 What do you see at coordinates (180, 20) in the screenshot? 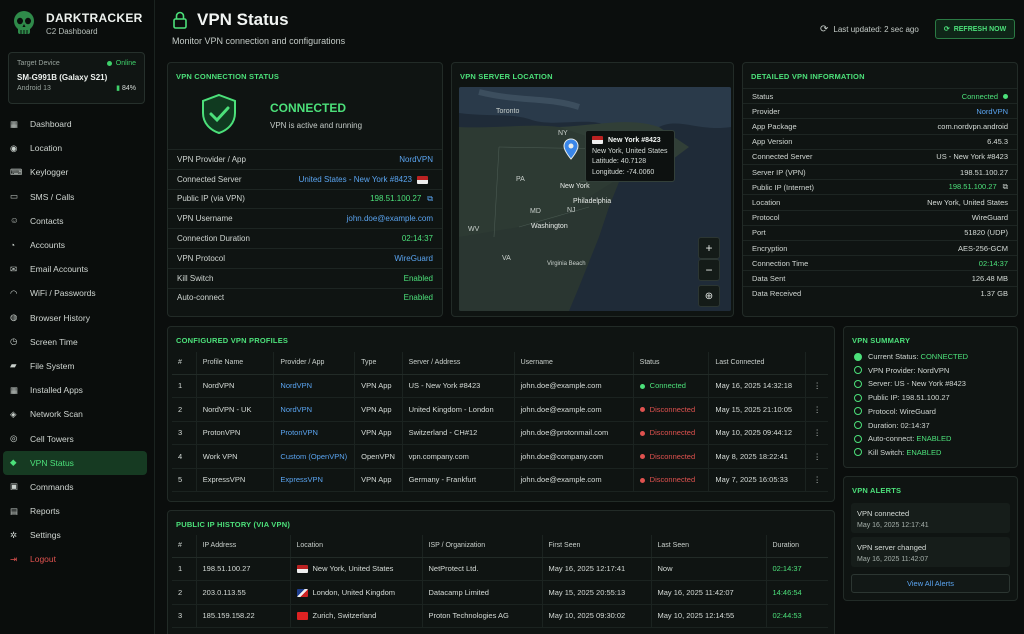
I see `lock-icon` at bounding box center [180, 20].